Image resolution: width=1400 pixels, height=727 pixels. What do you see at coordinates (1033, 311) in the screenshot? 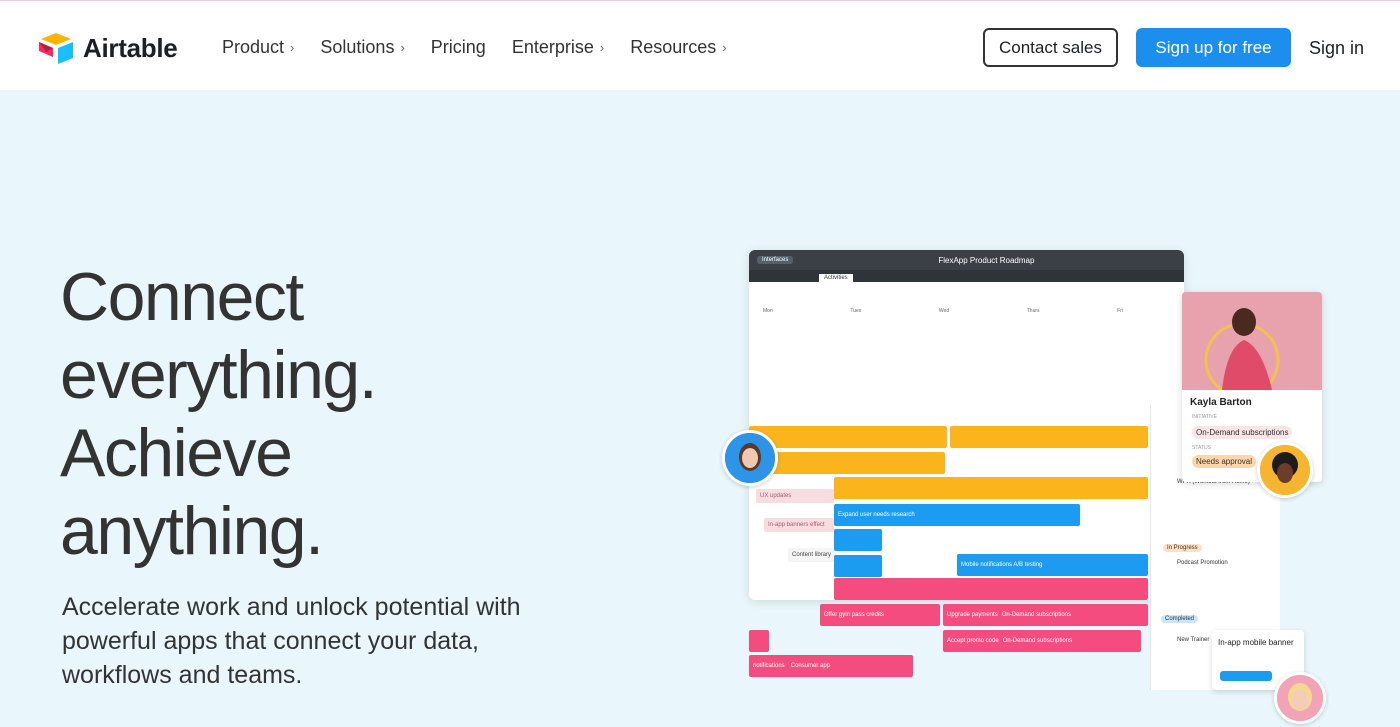
I see `day-label: Thurs` at bounding box center [1033, 311].